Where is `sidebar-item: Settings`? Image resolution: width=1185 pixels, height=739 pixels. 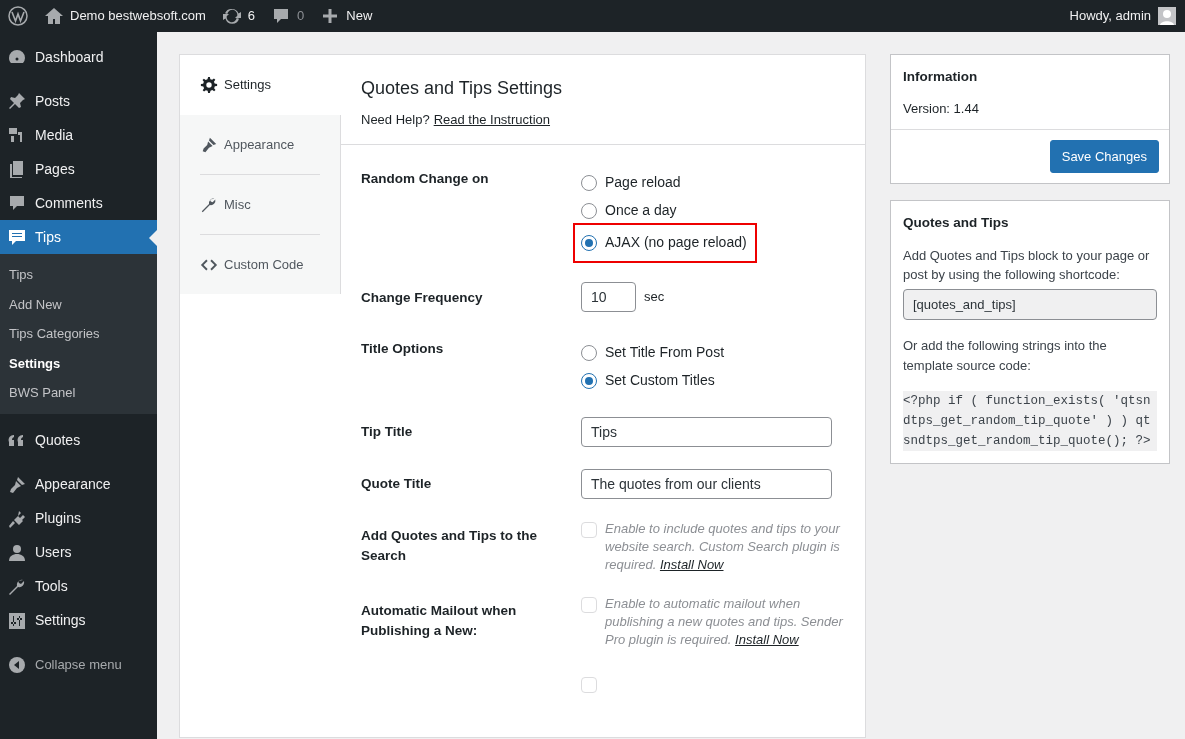 sidebar-item: Settings is located at coordinates (78, 620).